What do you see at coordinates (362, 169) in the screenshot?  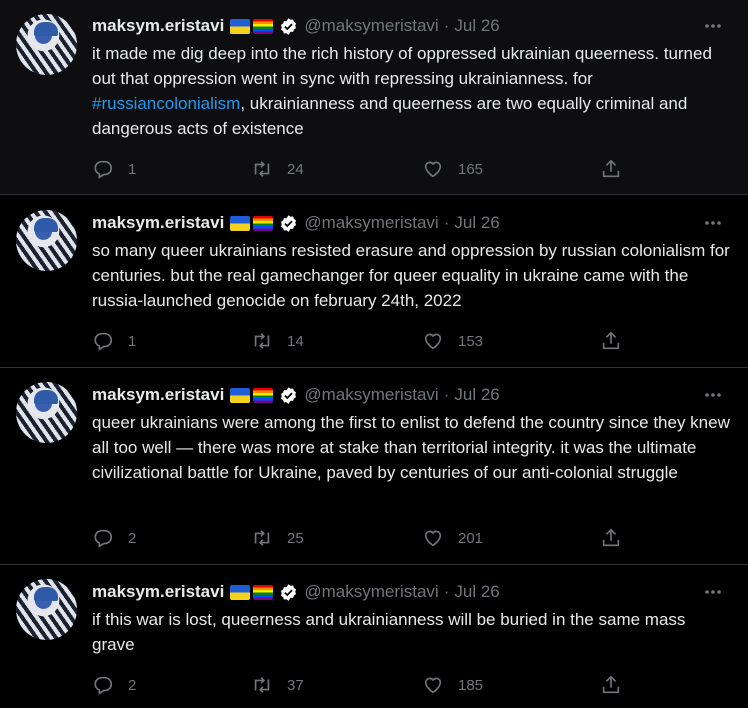 I see `tweet-actions: 1 24 165` at bounding box center [362, 169].